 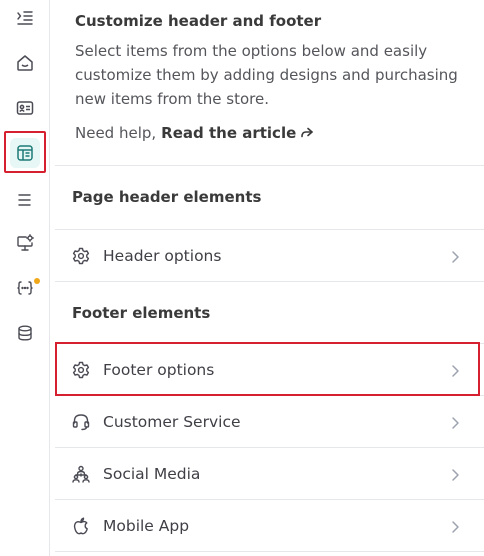 I want to click on mobile-app-row: Mobile App, so click(x=269, y=526).